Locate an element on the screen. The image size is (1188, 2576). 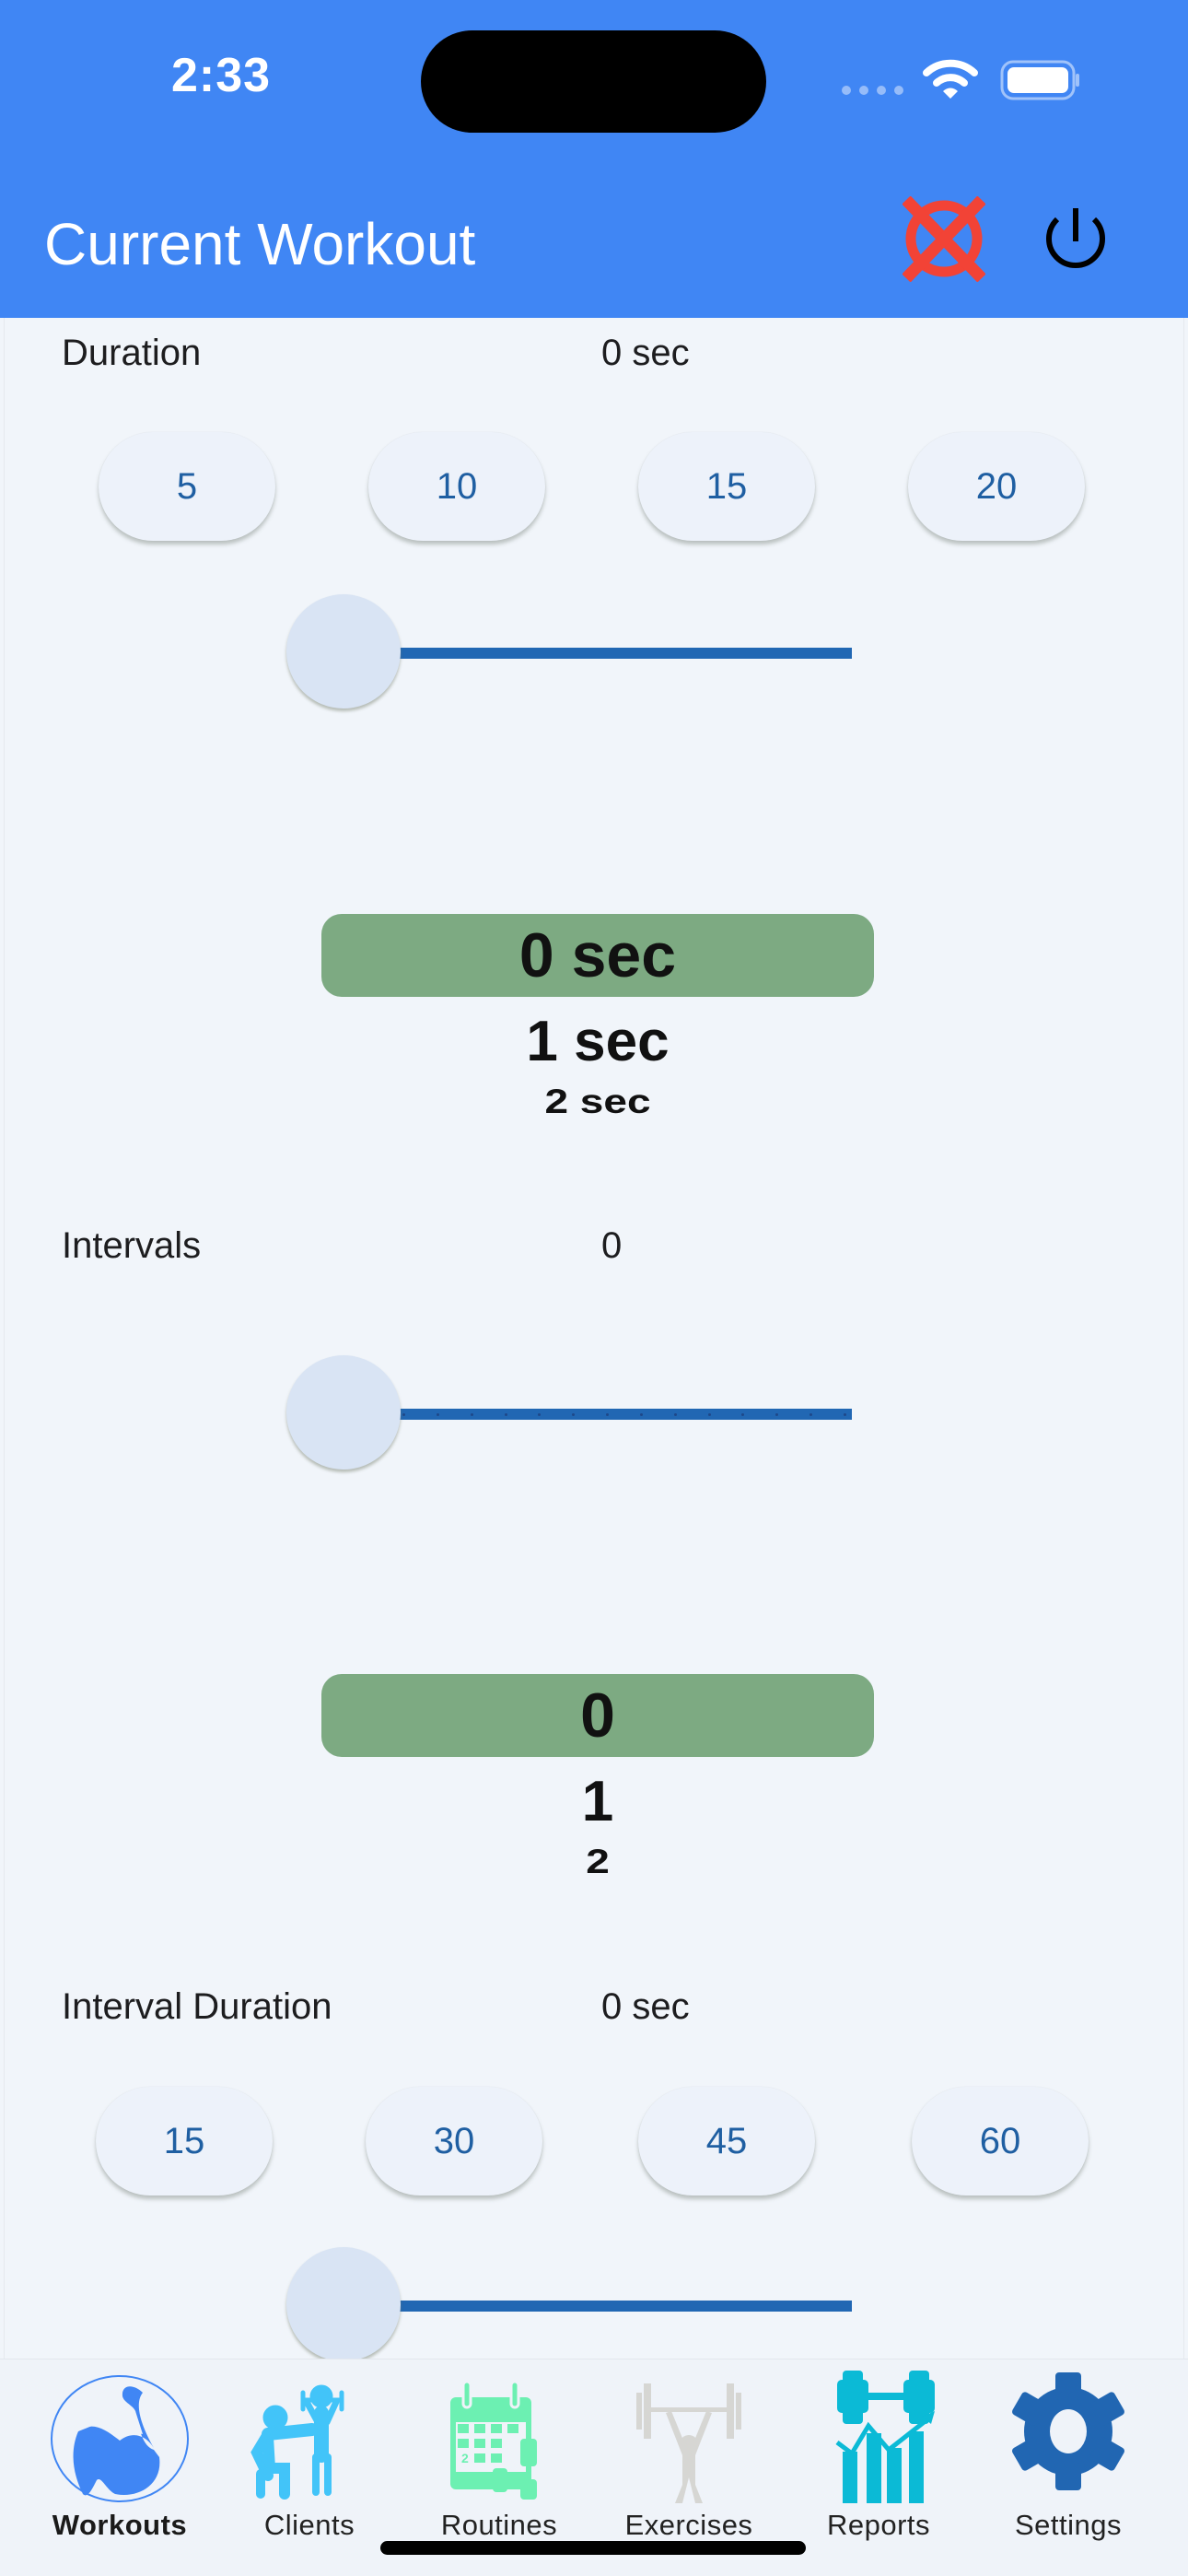
tab-label: Routines is located at coordinates (499, 2525).